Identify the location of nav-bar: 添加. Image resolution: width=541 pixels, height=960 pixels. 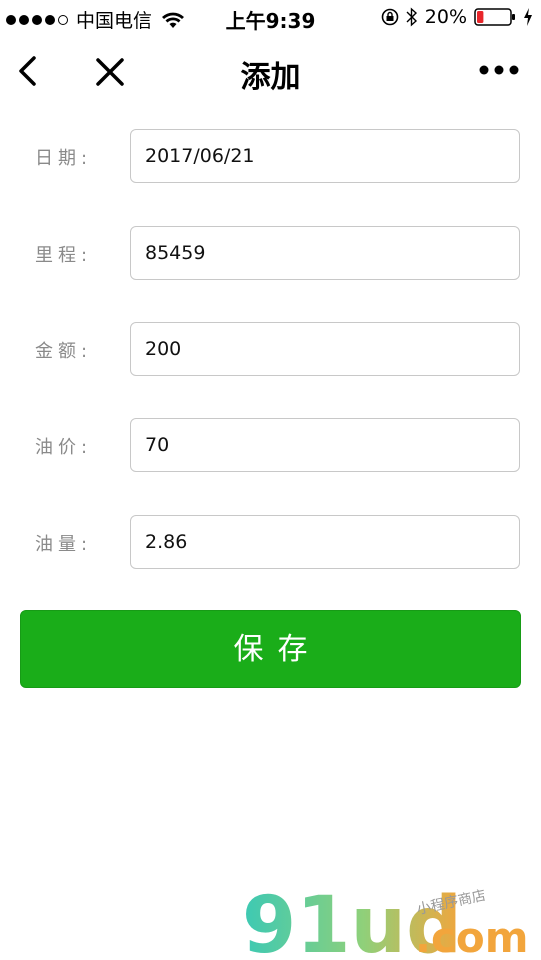
(270, 71).